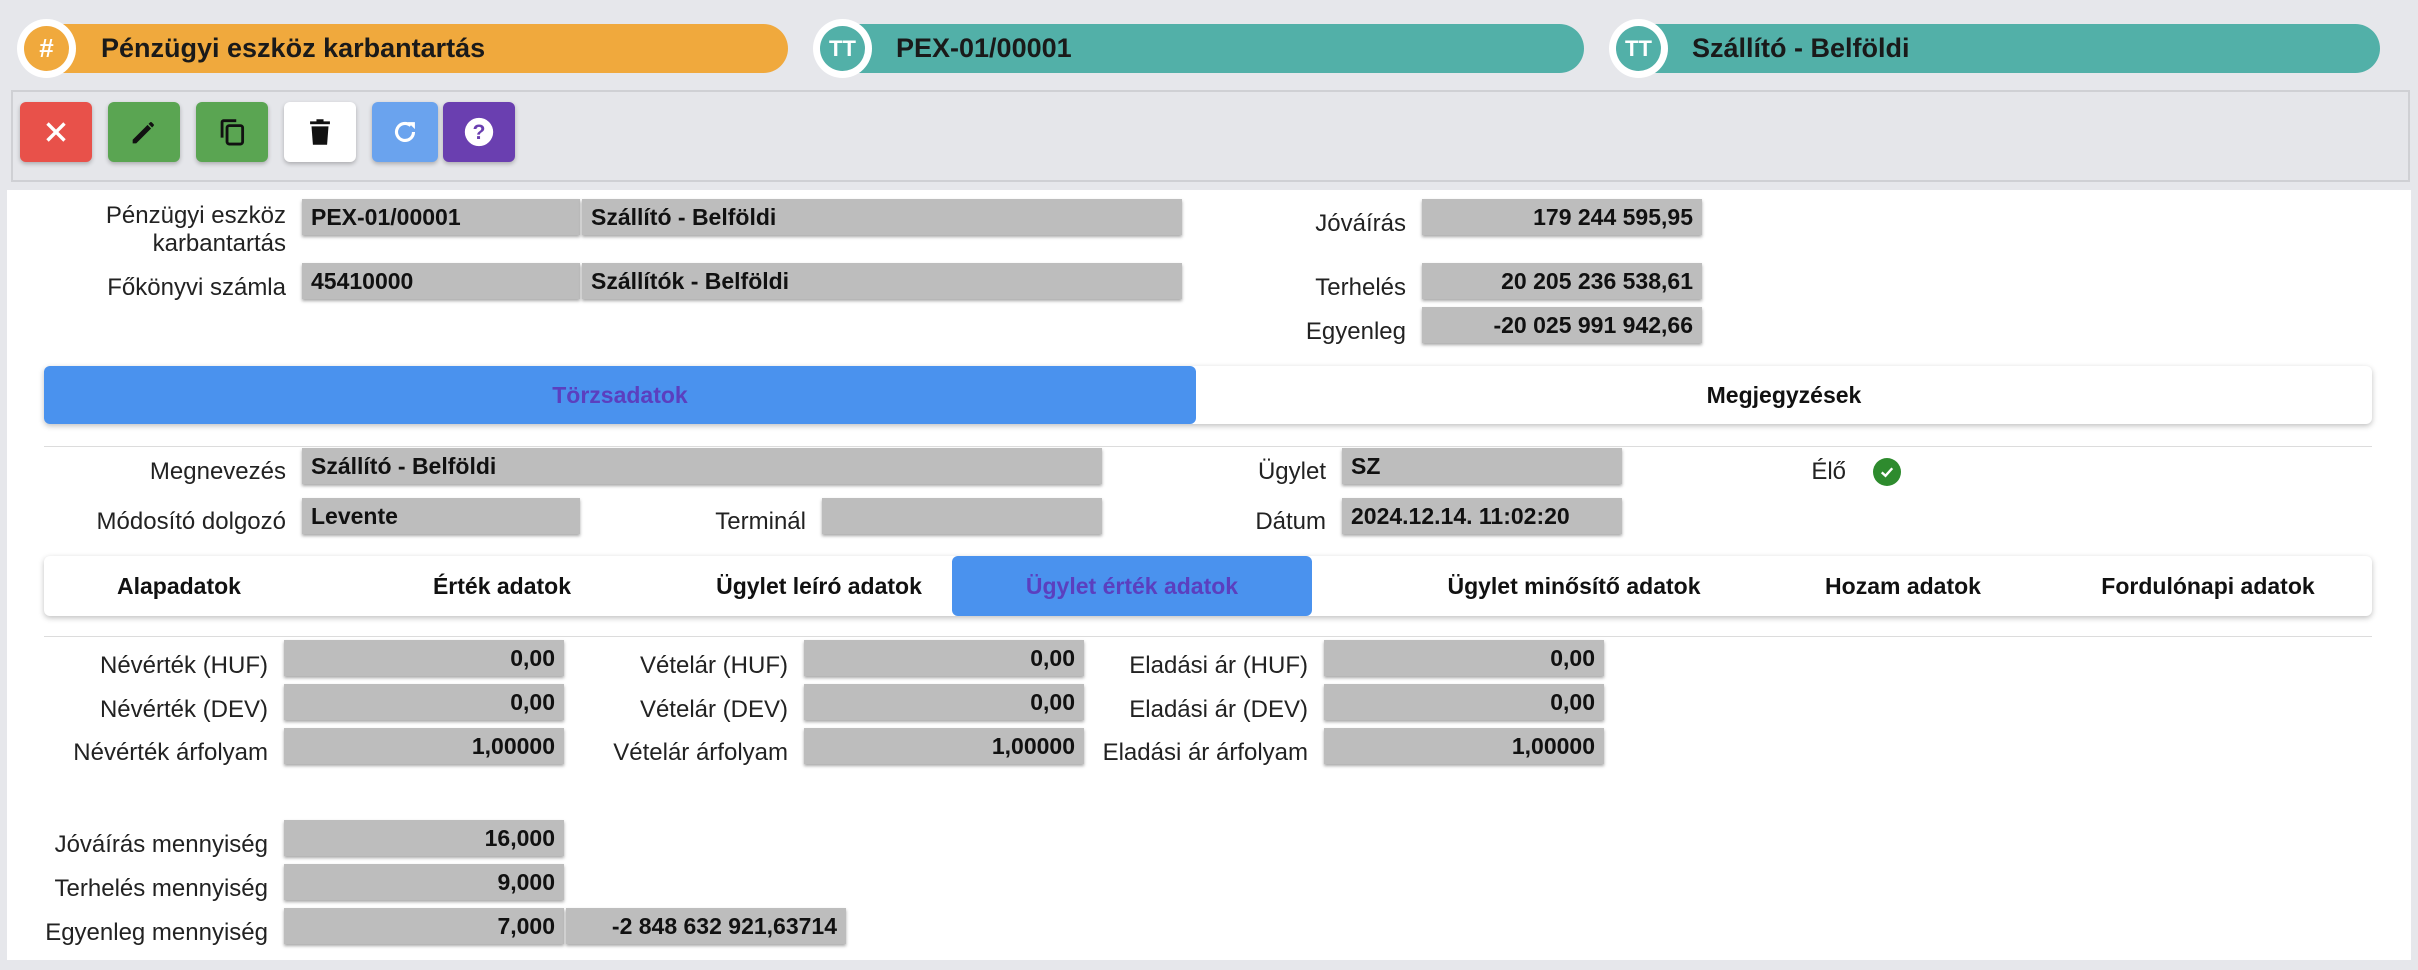 The height and width of the screenshot is (970, 2418). What do you see at coordinates (702, 466) in the screenshot?
I see `name-field: Szállító - Belföldi` at bounding box center [702, 466].